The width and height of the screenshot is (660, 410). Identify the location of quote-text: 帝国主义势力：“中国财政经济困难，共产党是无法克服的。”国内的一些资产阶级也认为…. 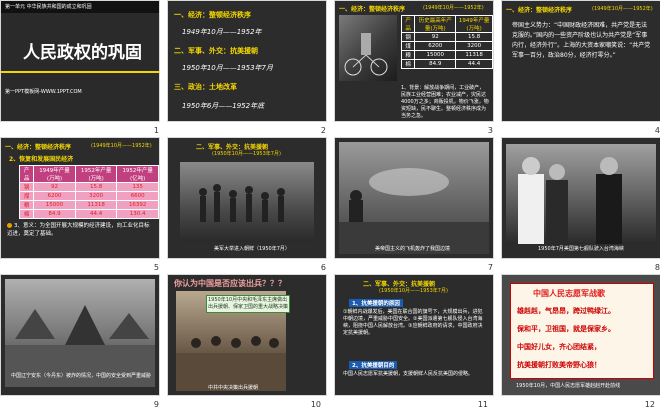
(581, 40).